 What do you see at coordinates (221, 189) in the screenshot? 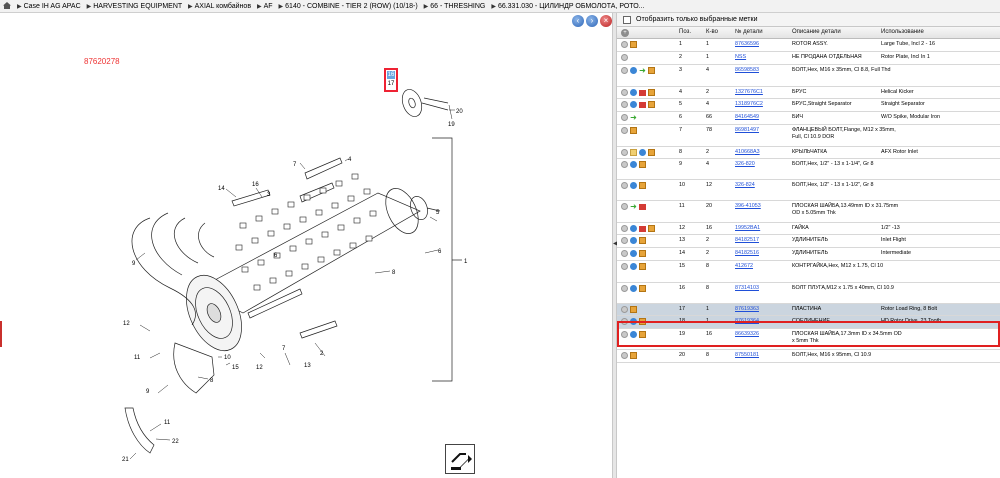
I see `callout-14: 14` at bounding box center [221, 189].